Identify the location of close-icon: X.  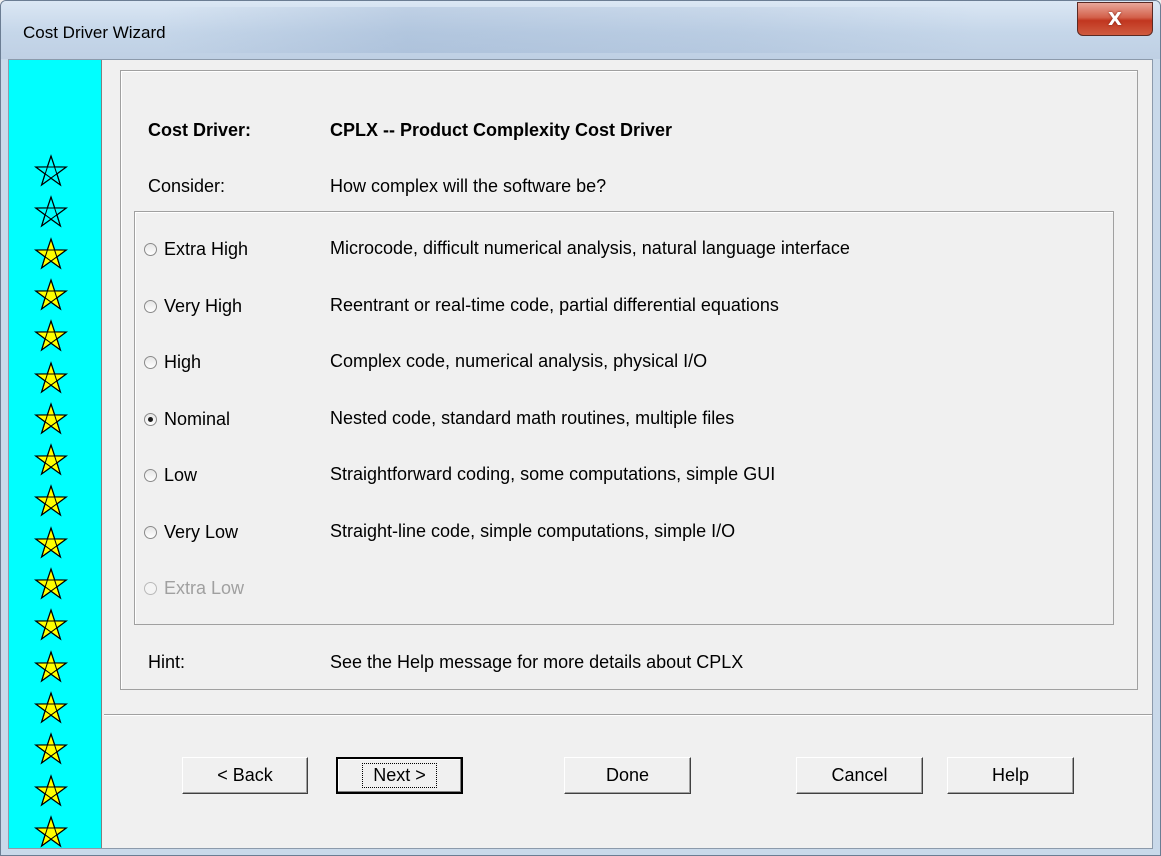
(1115, 19).